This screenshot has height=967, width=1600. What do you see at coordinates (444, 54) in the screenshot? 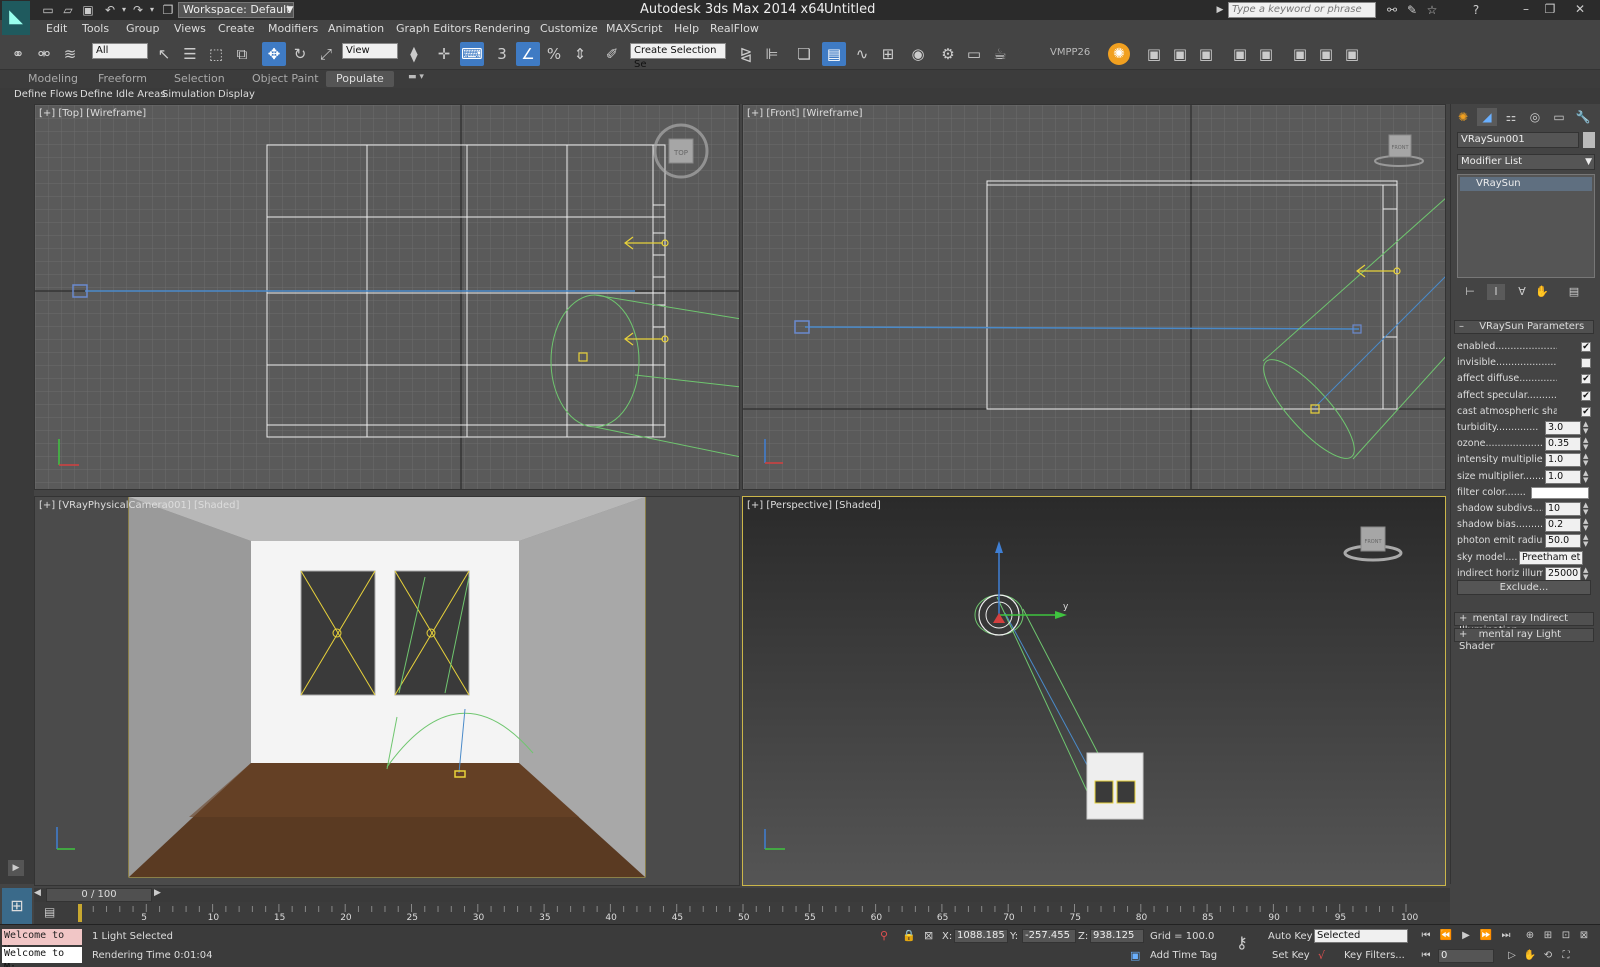
I see `select-manipulate-icon: ✛` at bounding box center [444, 54].